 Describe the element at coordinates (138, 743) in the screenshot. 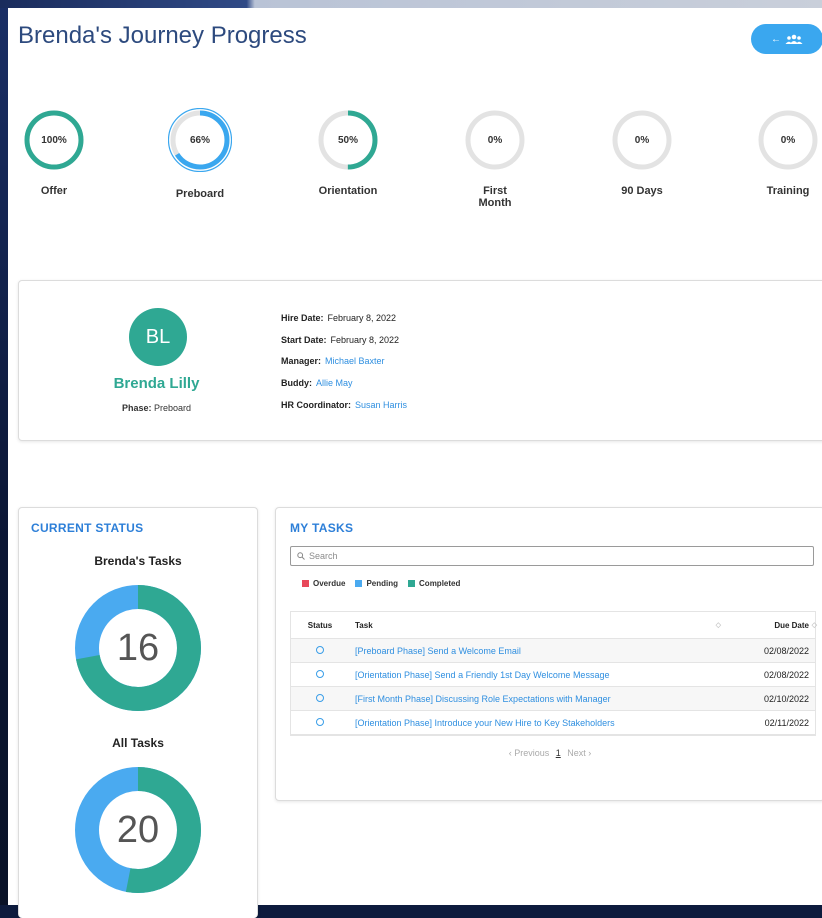

I see `all-tasks-title: All Tasks` at that location.